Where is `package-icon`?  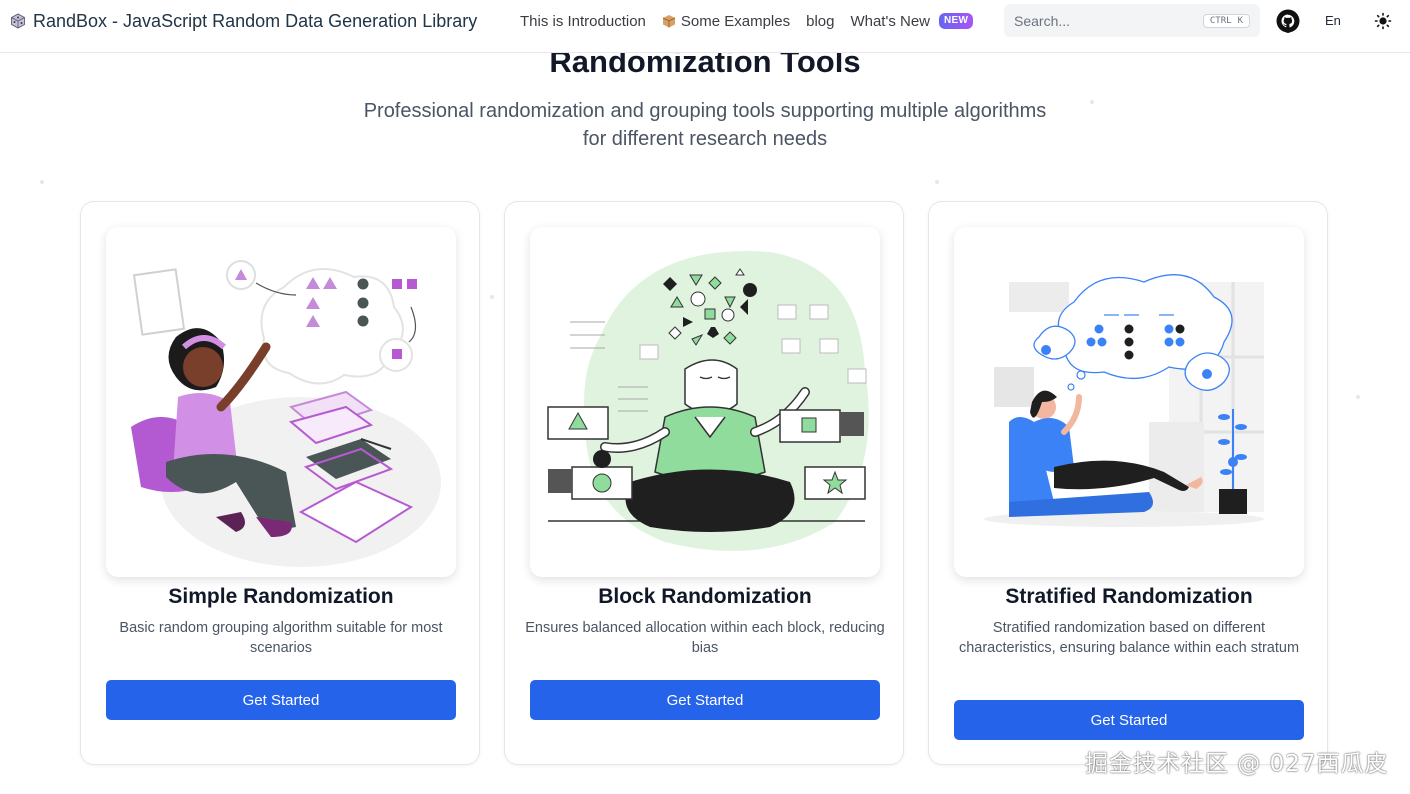 package-icon is located at coordinates (669, 21).